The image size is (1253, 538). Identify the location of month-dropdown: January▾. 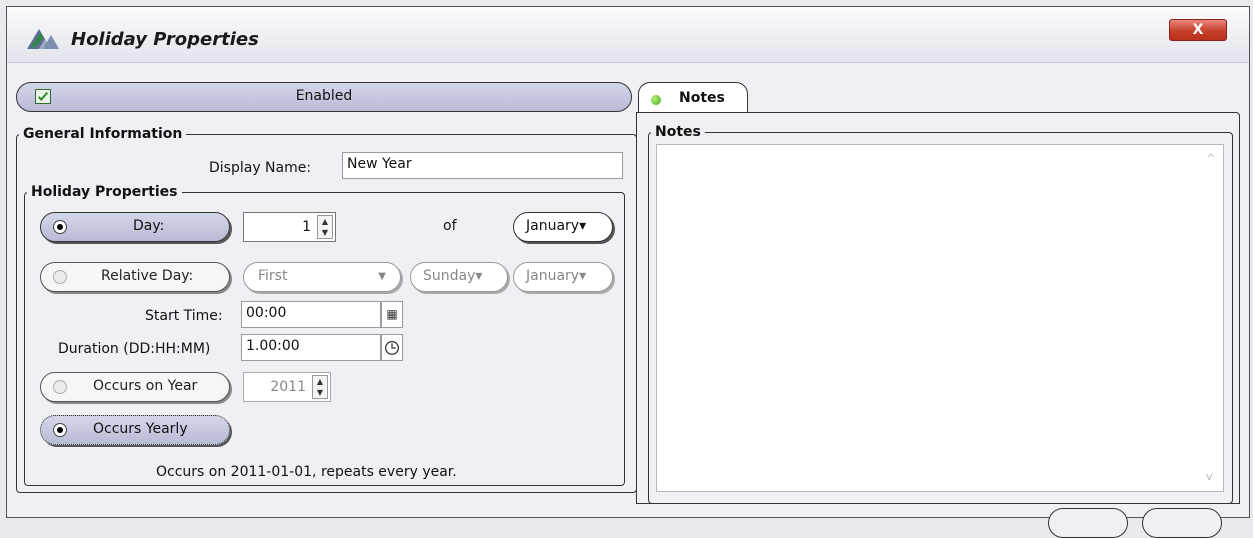
(563, 227).